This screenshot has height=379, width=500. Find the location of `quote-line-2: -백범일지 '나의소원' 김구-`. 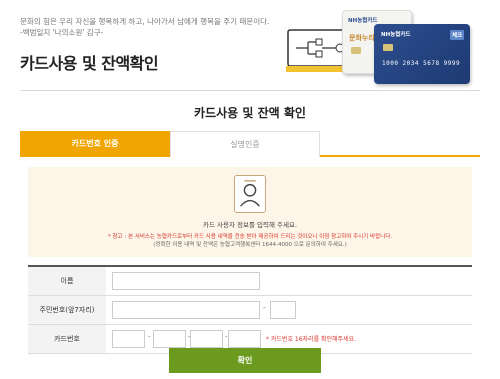

quote-line-2: -백범일지 '나의소원' 김구- is located at coordinates (62, 32).